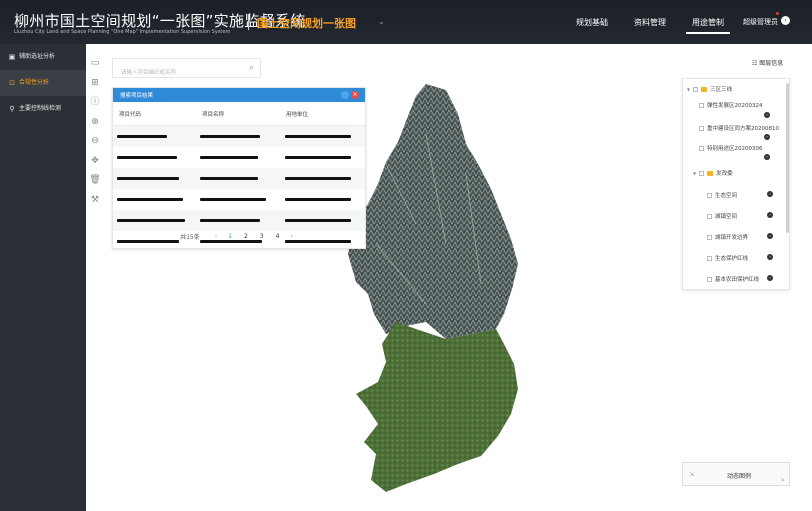 The height and width of the screenshot is (511, 812). I want to click on pagination-total: 共15条, so click(190, 237).